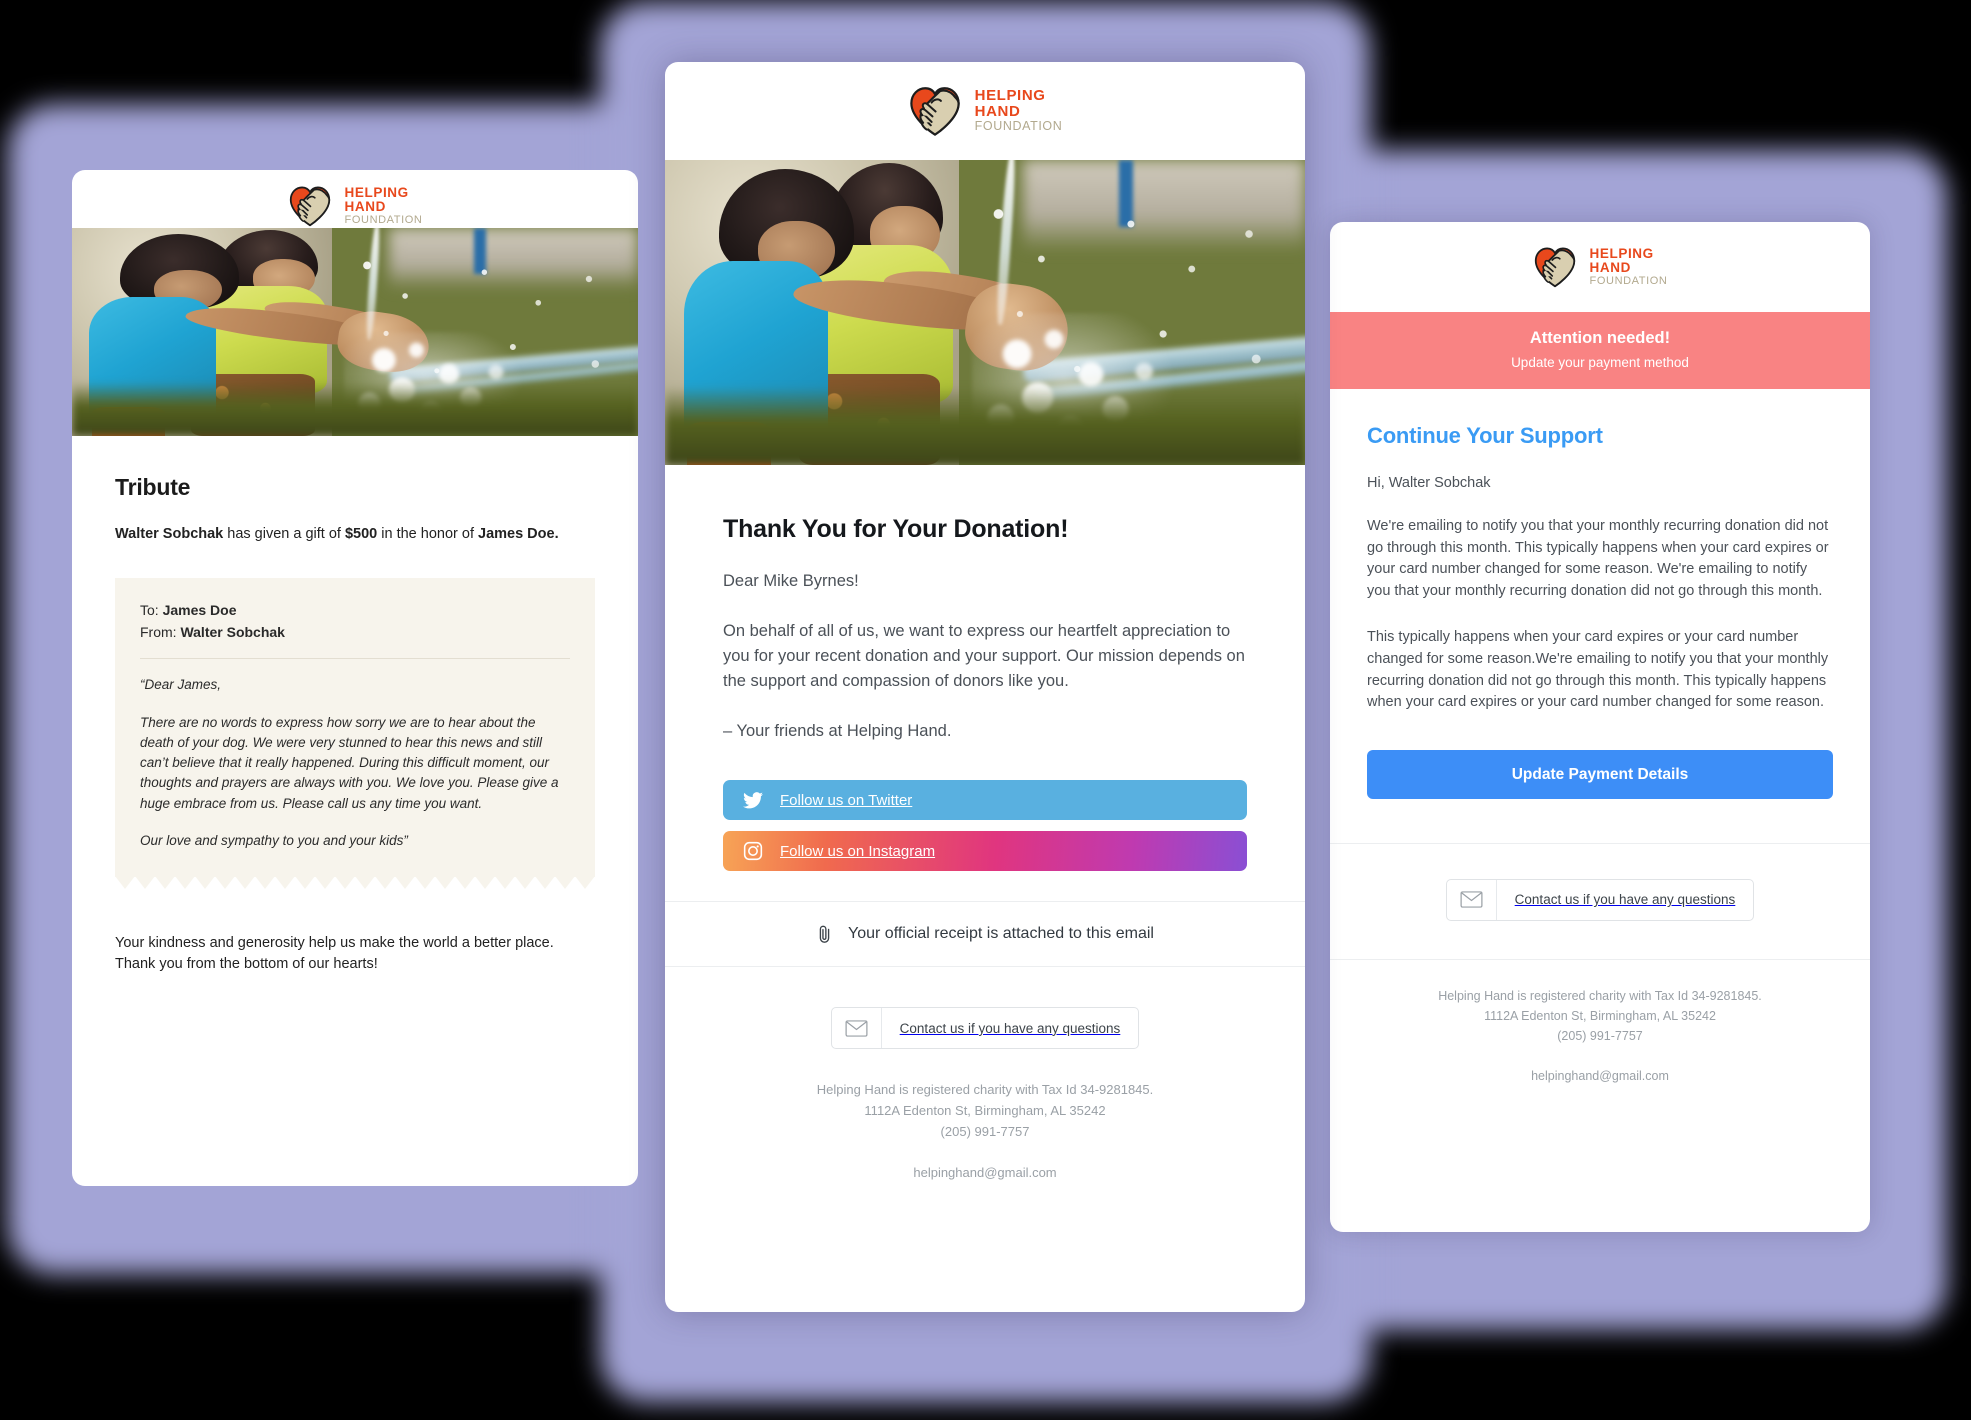 Image resolution: width=1971 pixels, height=1420 pixels. What do you see at coordinates (837, 731) in the screenshot?
I see `thanks-signoff: – Your friends at Helping Hand.` at bounding box center [837, 731].